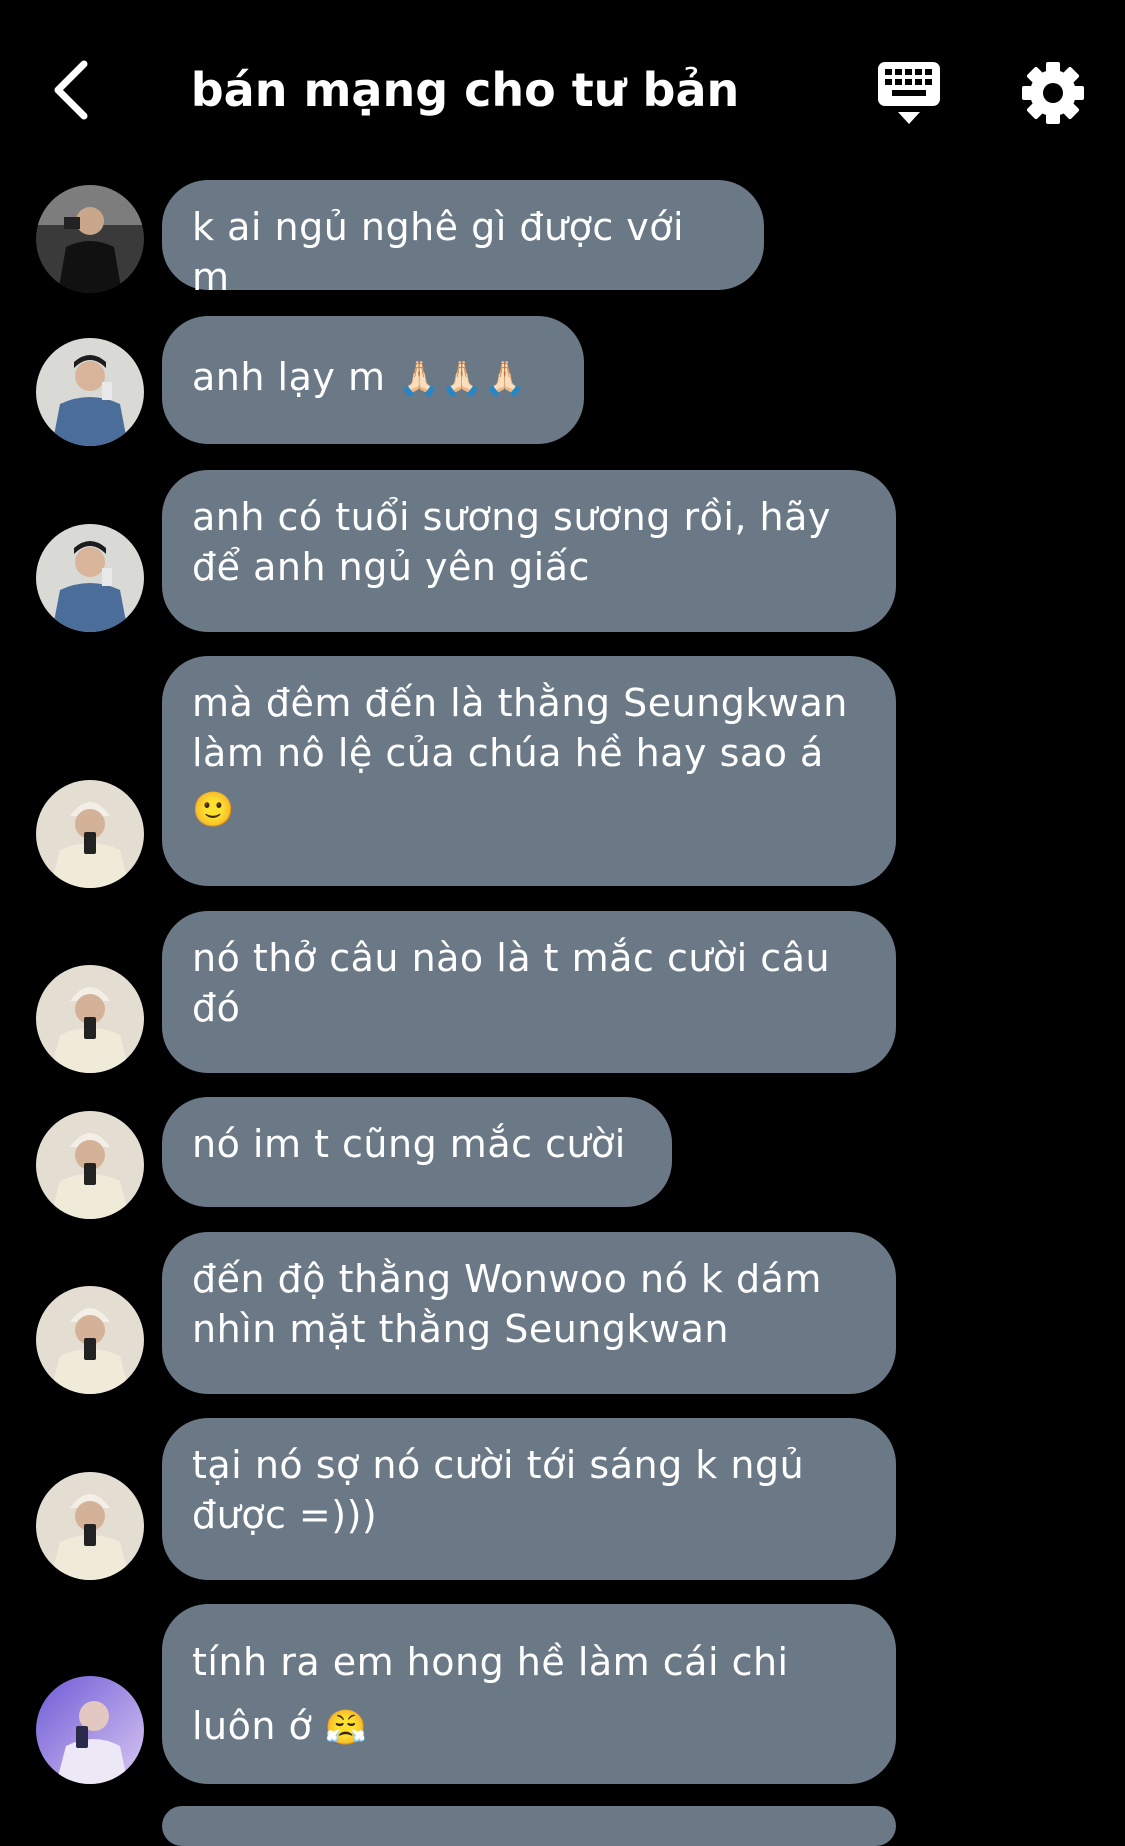 The width and height of the screenshot is (1125, 1846). I want to click on message-text: nó im t cũng mắc cười, so click(409, 1144).